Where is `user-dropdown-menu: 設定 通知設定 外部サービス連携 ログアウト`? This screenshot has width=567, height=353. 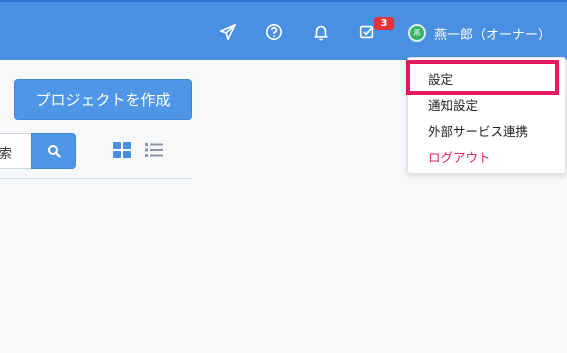 user-dropdown-menu: 設定 通知設定 外部サービス連携 ログアウト is located at coordinates (486, 115).